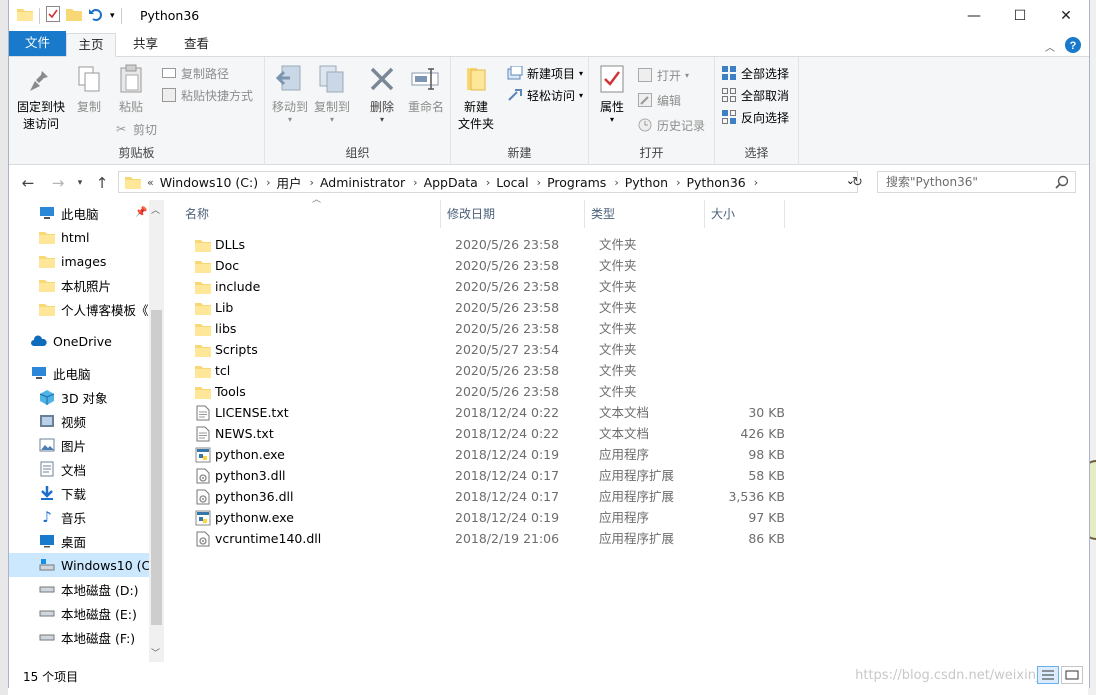 The image size is (1096, 695). I want to click on delete-button: 删除 ▾, so click(382, 93).